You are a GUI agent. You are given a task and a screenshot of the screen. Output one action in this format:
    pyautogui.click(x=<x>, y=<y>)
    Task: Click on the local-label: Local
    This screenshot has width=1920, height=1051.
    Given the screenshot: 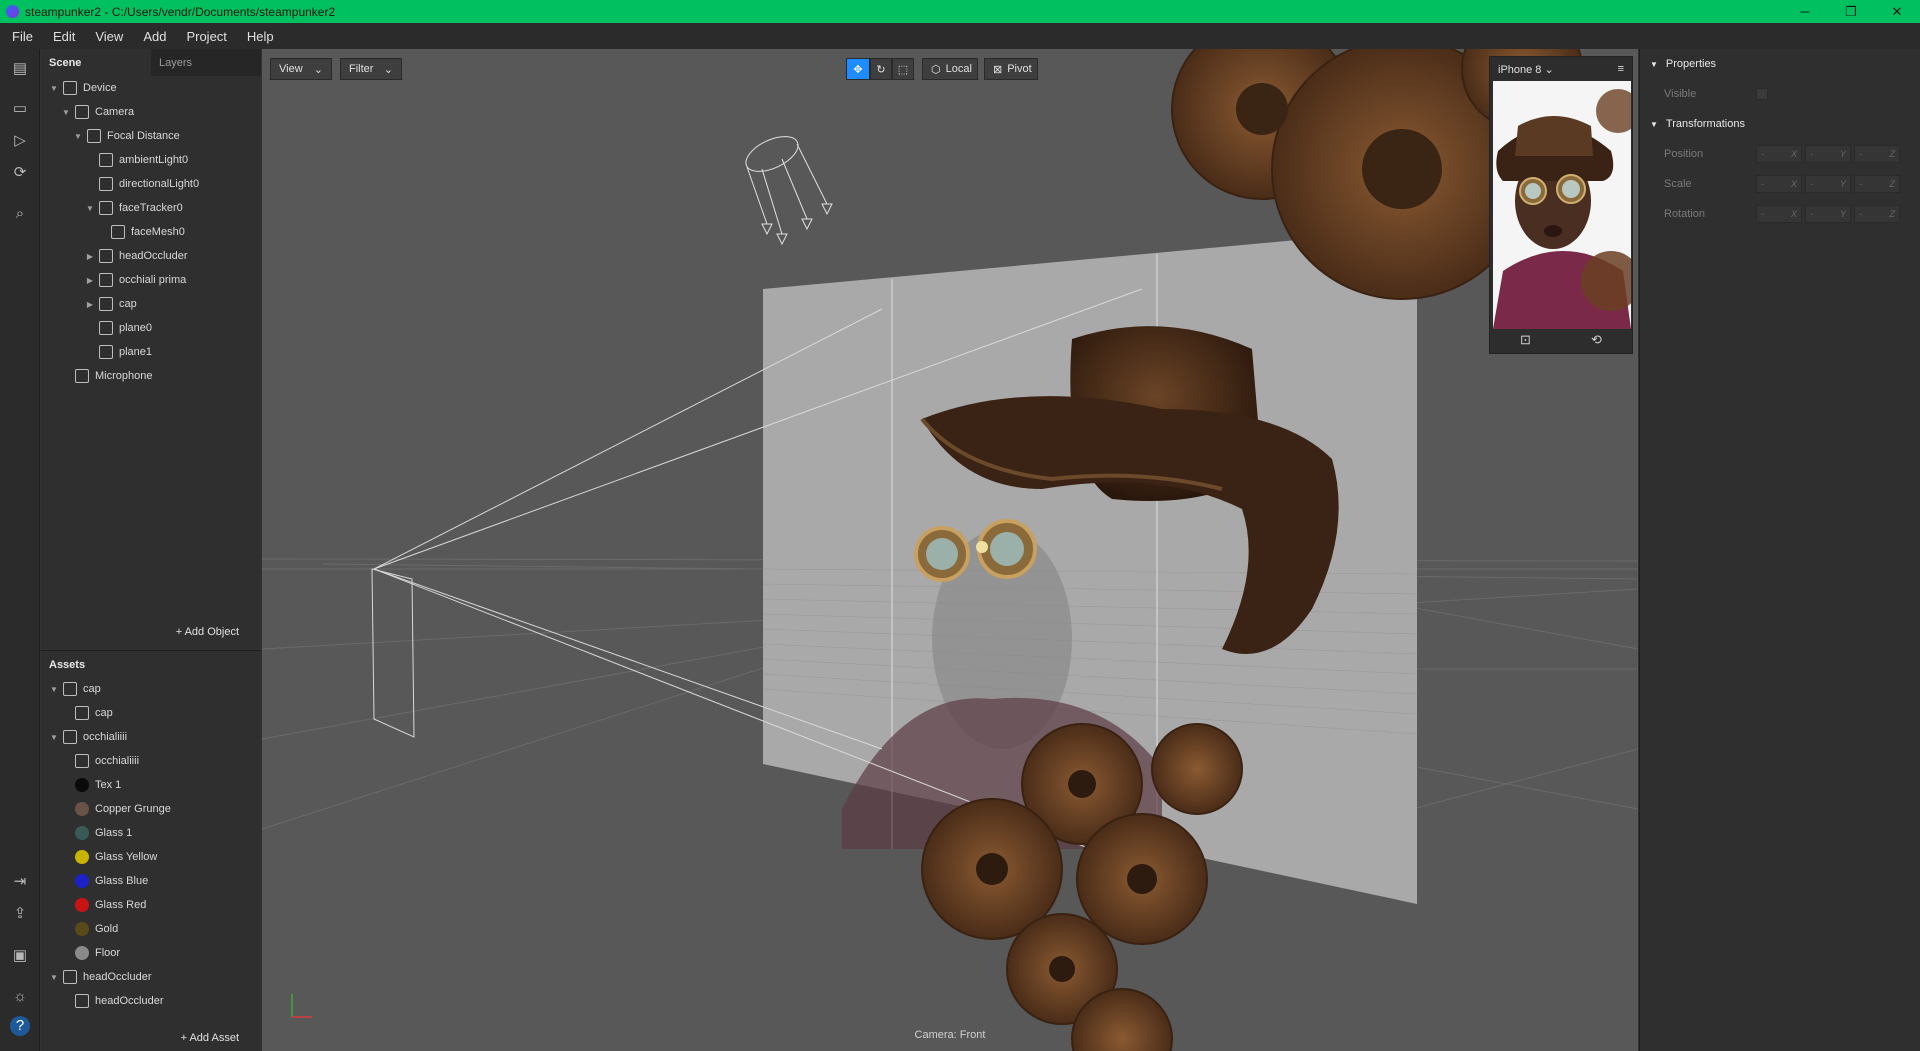 What is the action you would take?
    pyautogui.click(x=958, y=69)
    